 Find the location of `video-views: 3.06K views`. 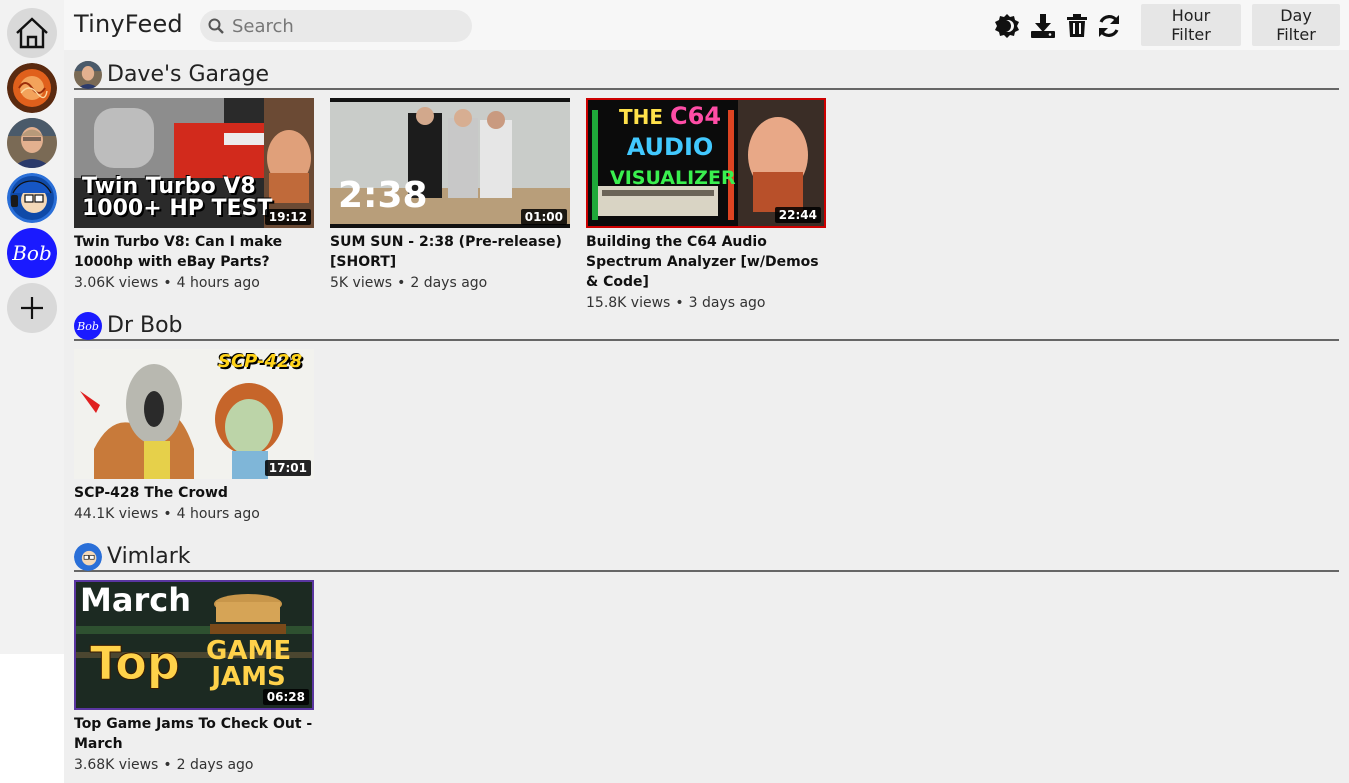

video-views: 3.06K views is located at coordinates (116, 283).